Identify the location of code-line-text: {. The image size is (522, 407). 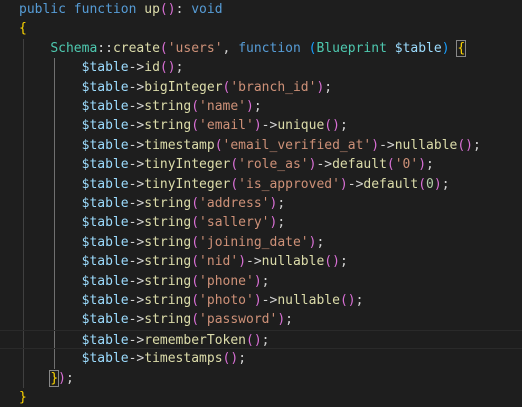
(23, 28).